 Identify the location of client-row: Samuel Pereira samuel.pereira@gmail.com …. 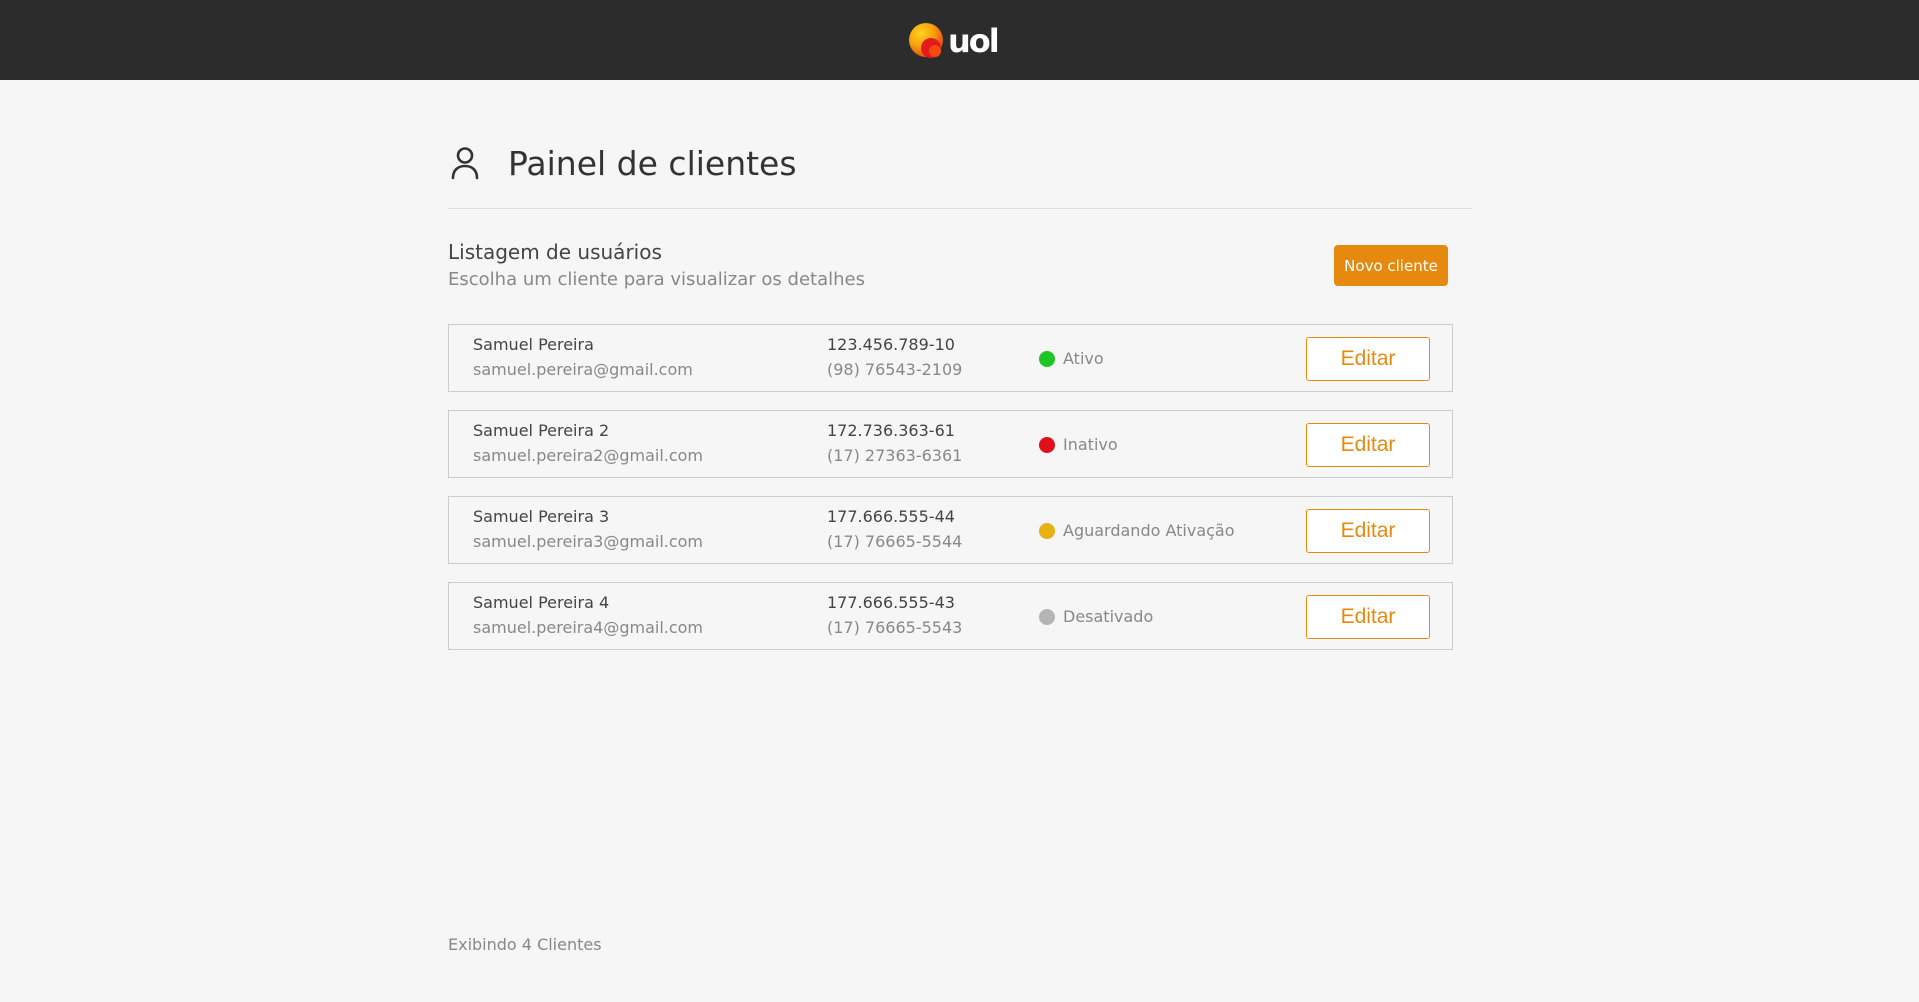
(950, 358).